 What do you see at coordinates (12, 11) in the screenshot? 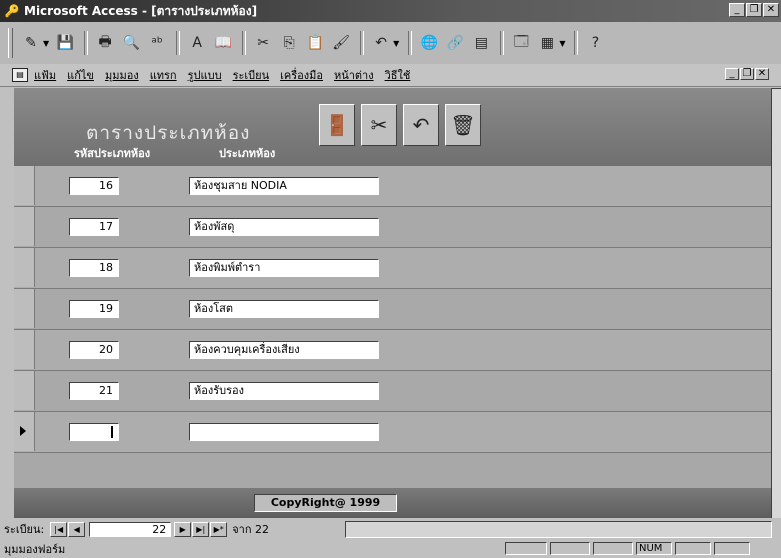
I see `access-key-icon: 🔑` at bounding box center [12, 11].